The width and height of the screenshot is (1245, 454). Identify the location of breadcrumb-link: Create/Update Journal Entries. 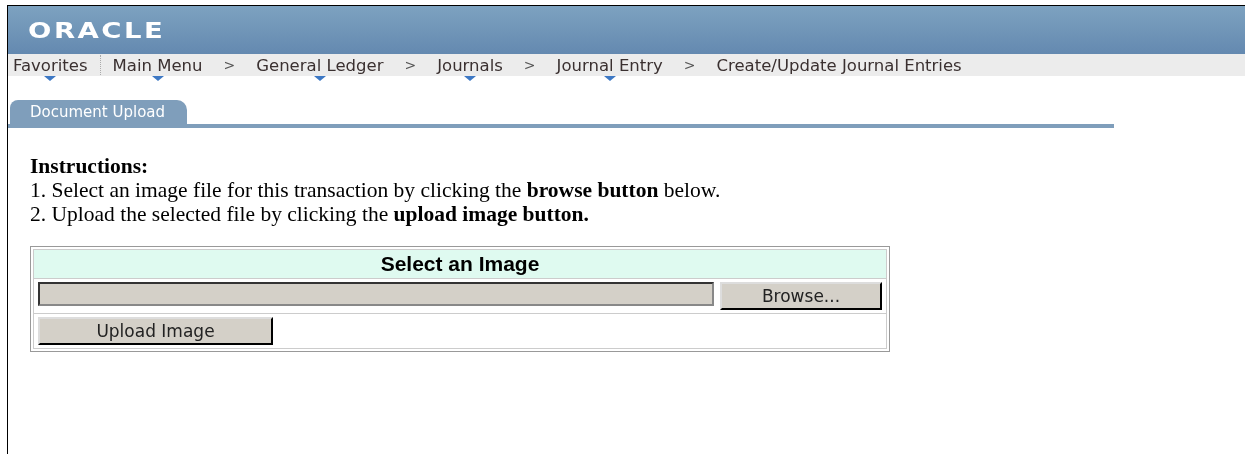
(839, 65).